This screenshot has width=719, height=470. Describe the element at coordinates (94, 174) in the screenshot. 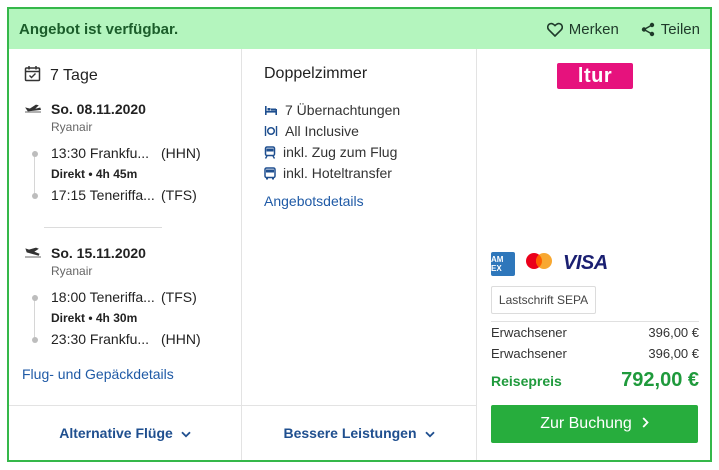

I see `outbound-info: Direkt • 4h 45m` at that location.